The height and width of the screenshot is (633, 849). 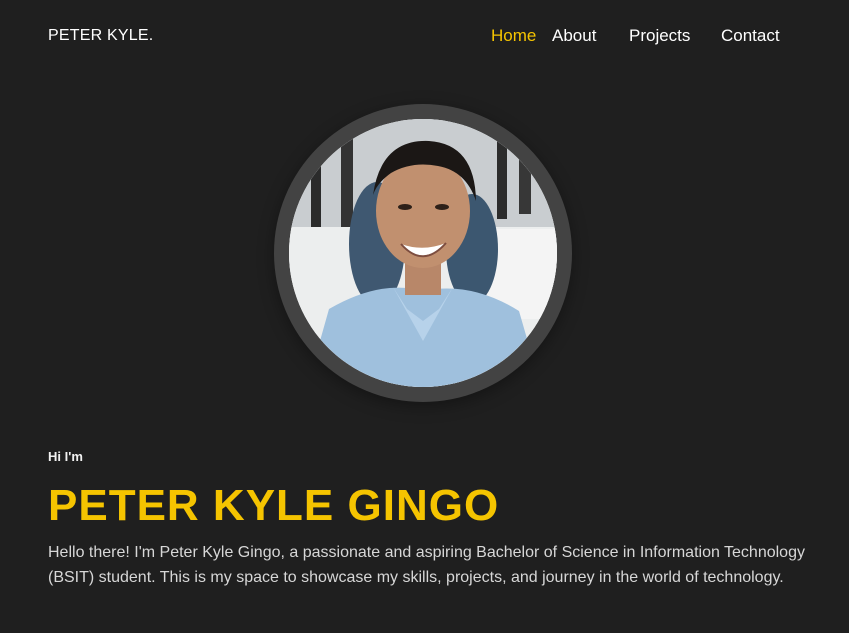 I want to click on navbar: PETER KYLE. Home About Projects Contact, so click(x=424, y=36).